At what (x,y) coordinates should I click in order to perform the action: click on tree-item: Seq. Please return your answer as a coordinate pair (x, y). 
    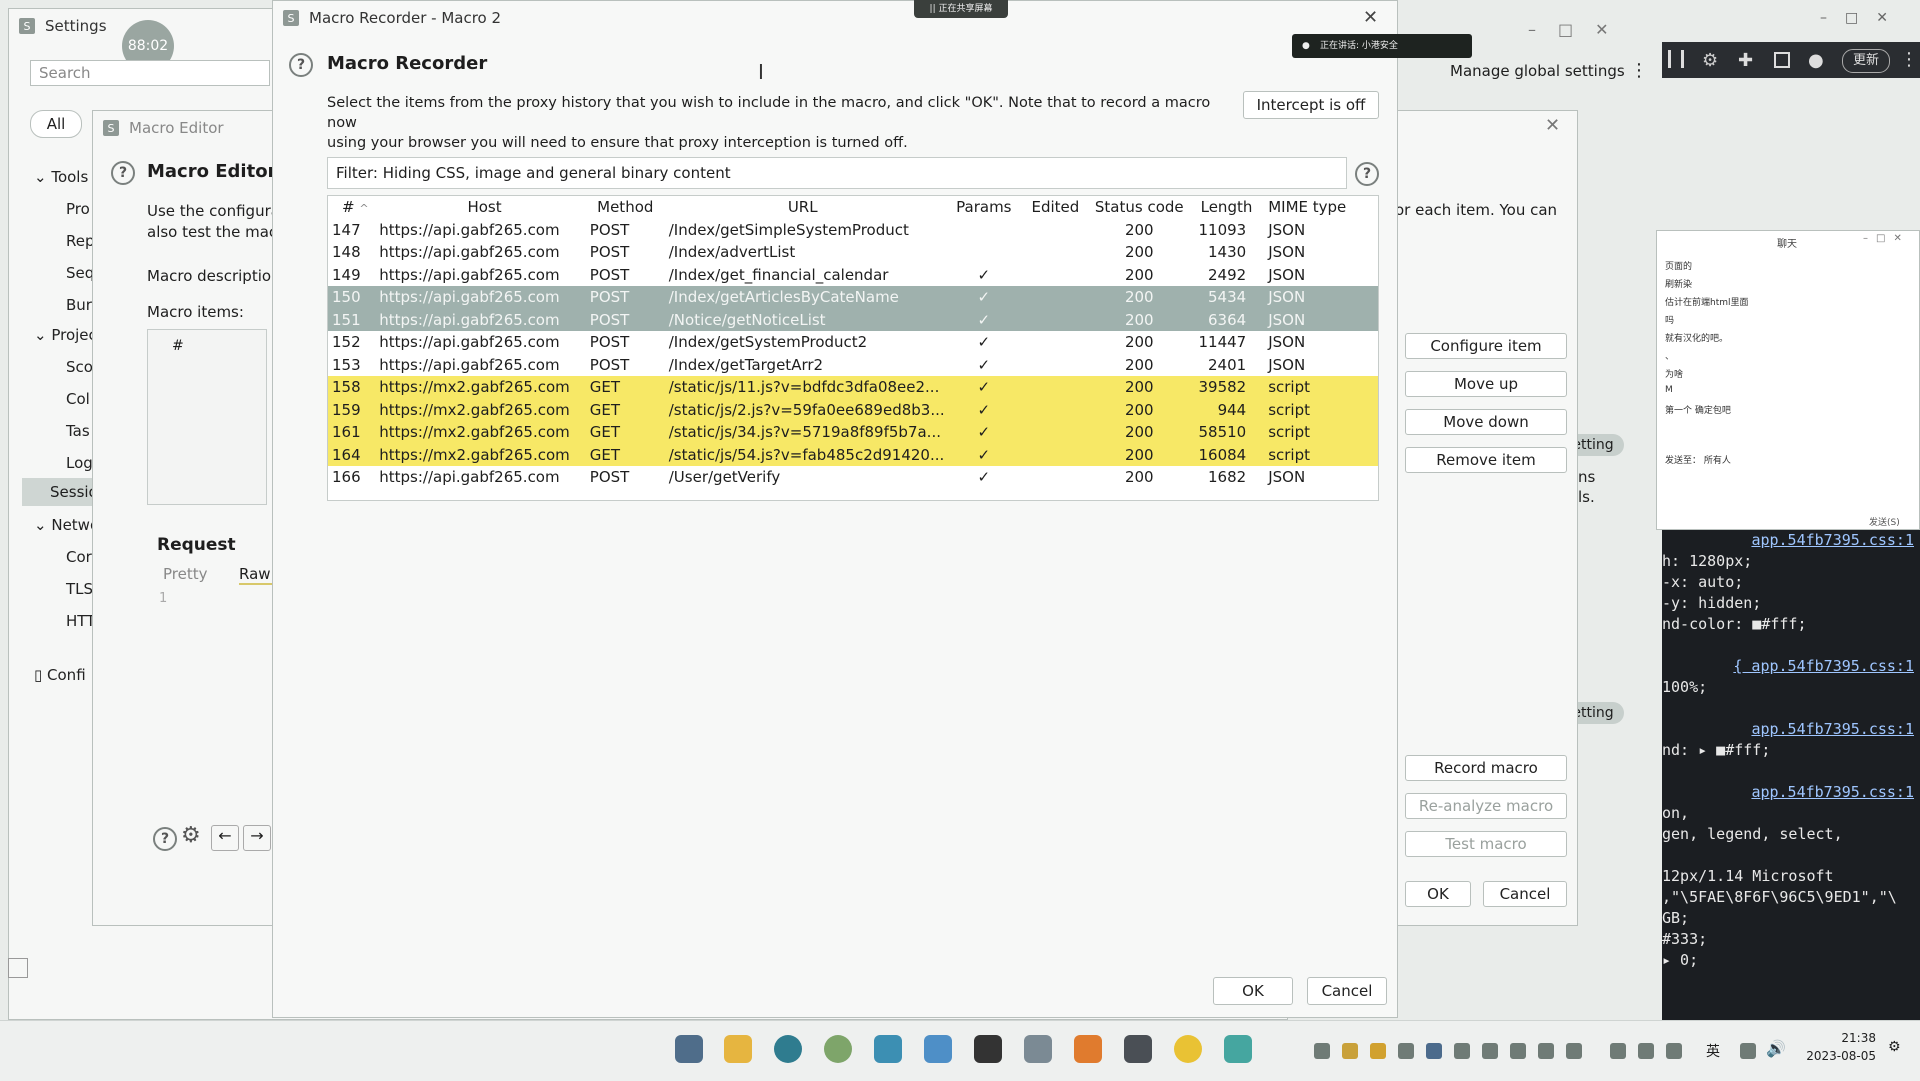
    Looking at the image, I should click on (80, 273).